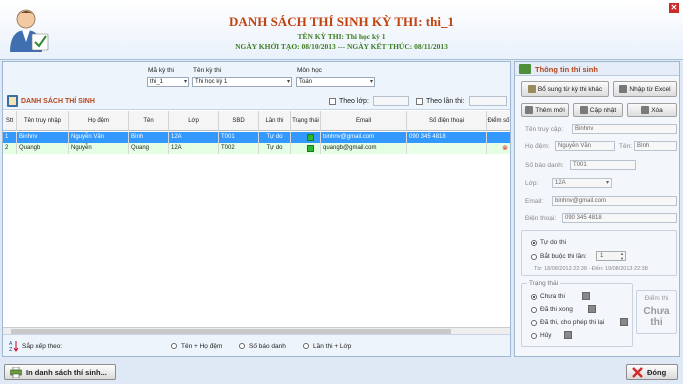 The image size is (683, 384). I want to click on username-field: Binhnv, so click(624, 129).